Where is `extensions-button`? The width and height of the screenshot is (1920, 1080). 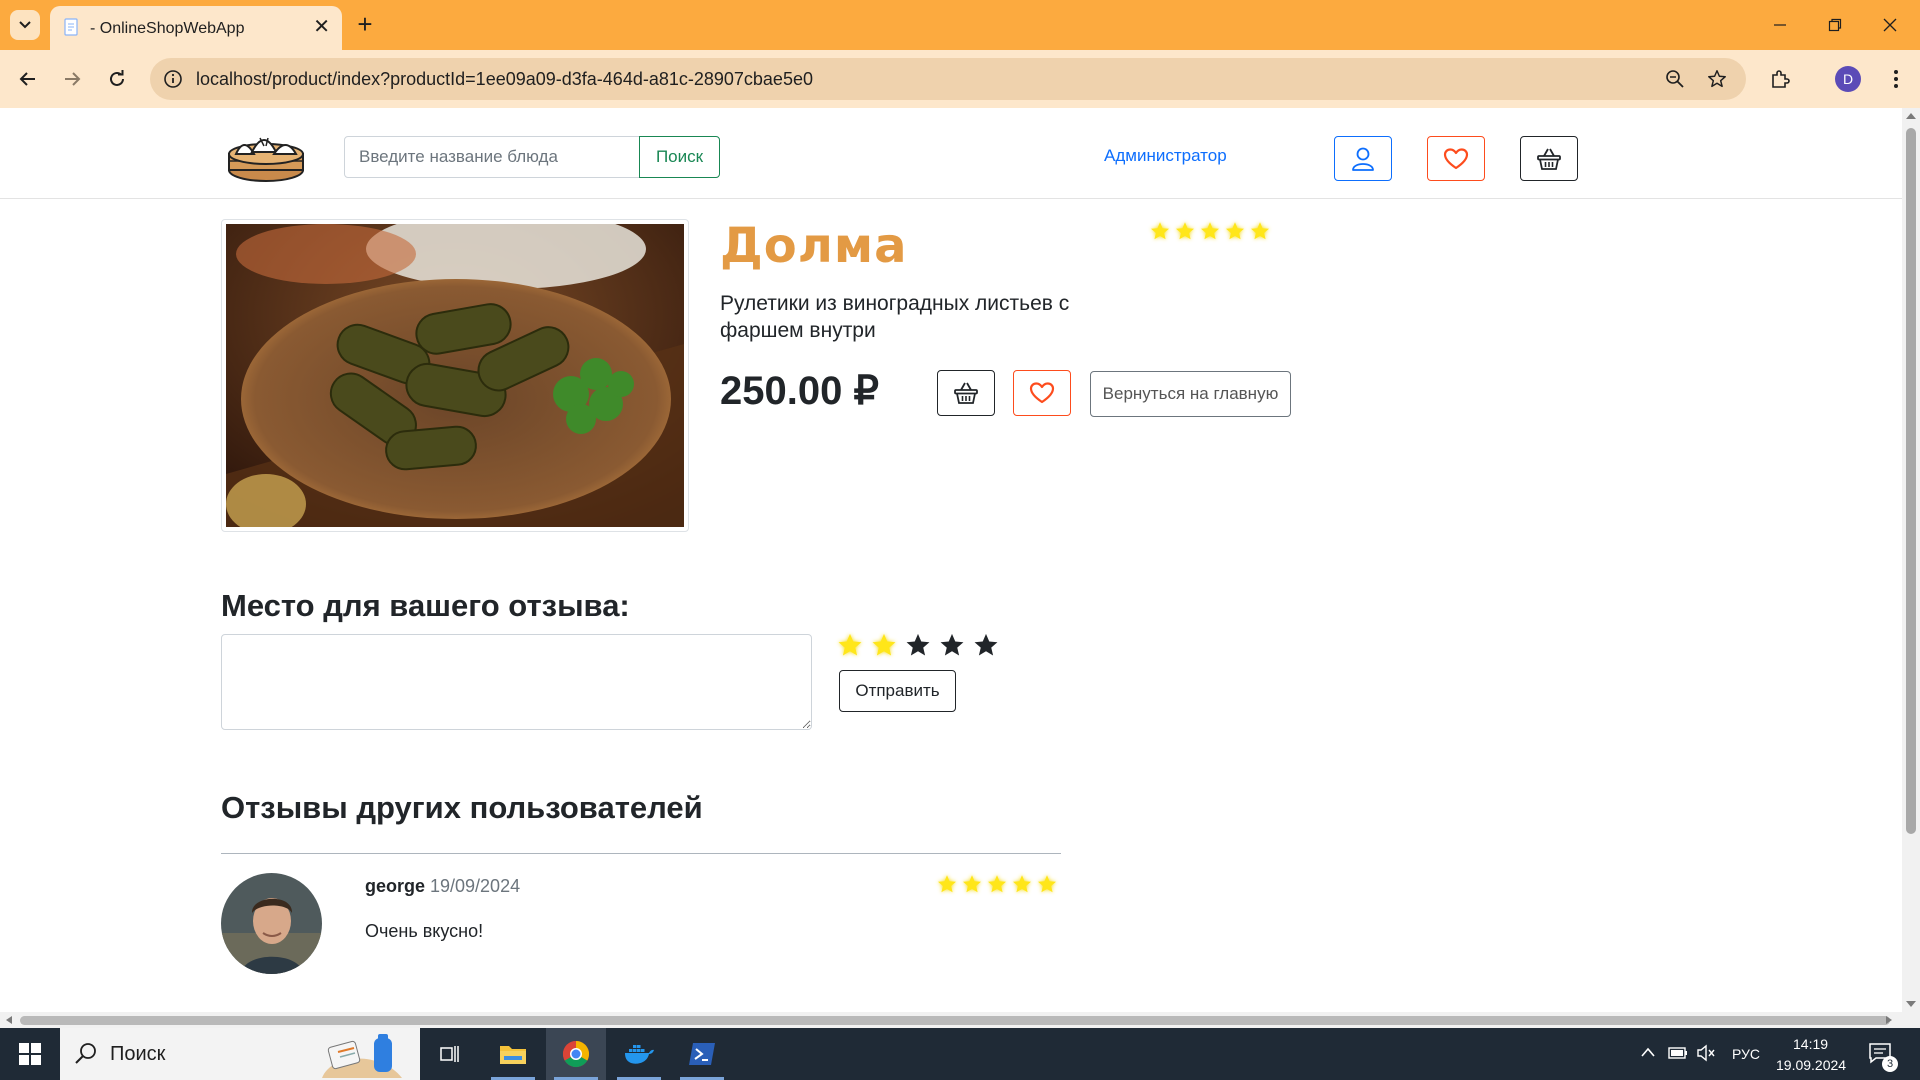
extensions-button is located at coordinates (1780, 79).